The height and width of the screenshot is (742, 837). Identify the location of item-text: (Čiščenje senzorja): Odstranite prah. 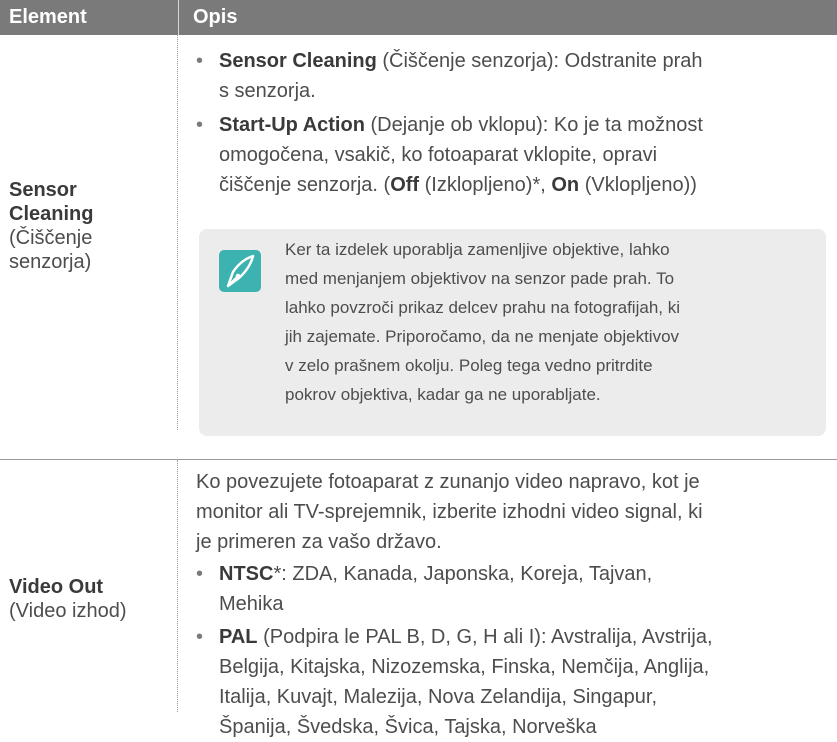
(542, 61).